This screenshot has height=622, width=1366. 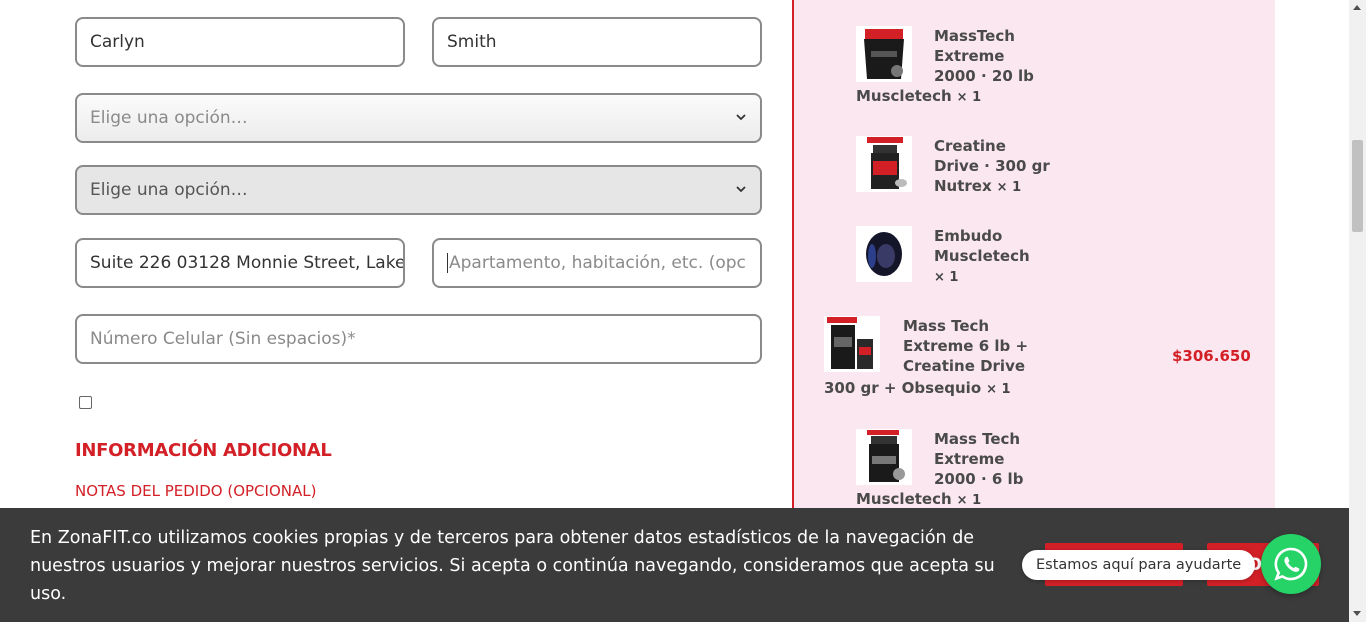 I want to click on item-name-line: Nutrex, so click(x=963, y=186).